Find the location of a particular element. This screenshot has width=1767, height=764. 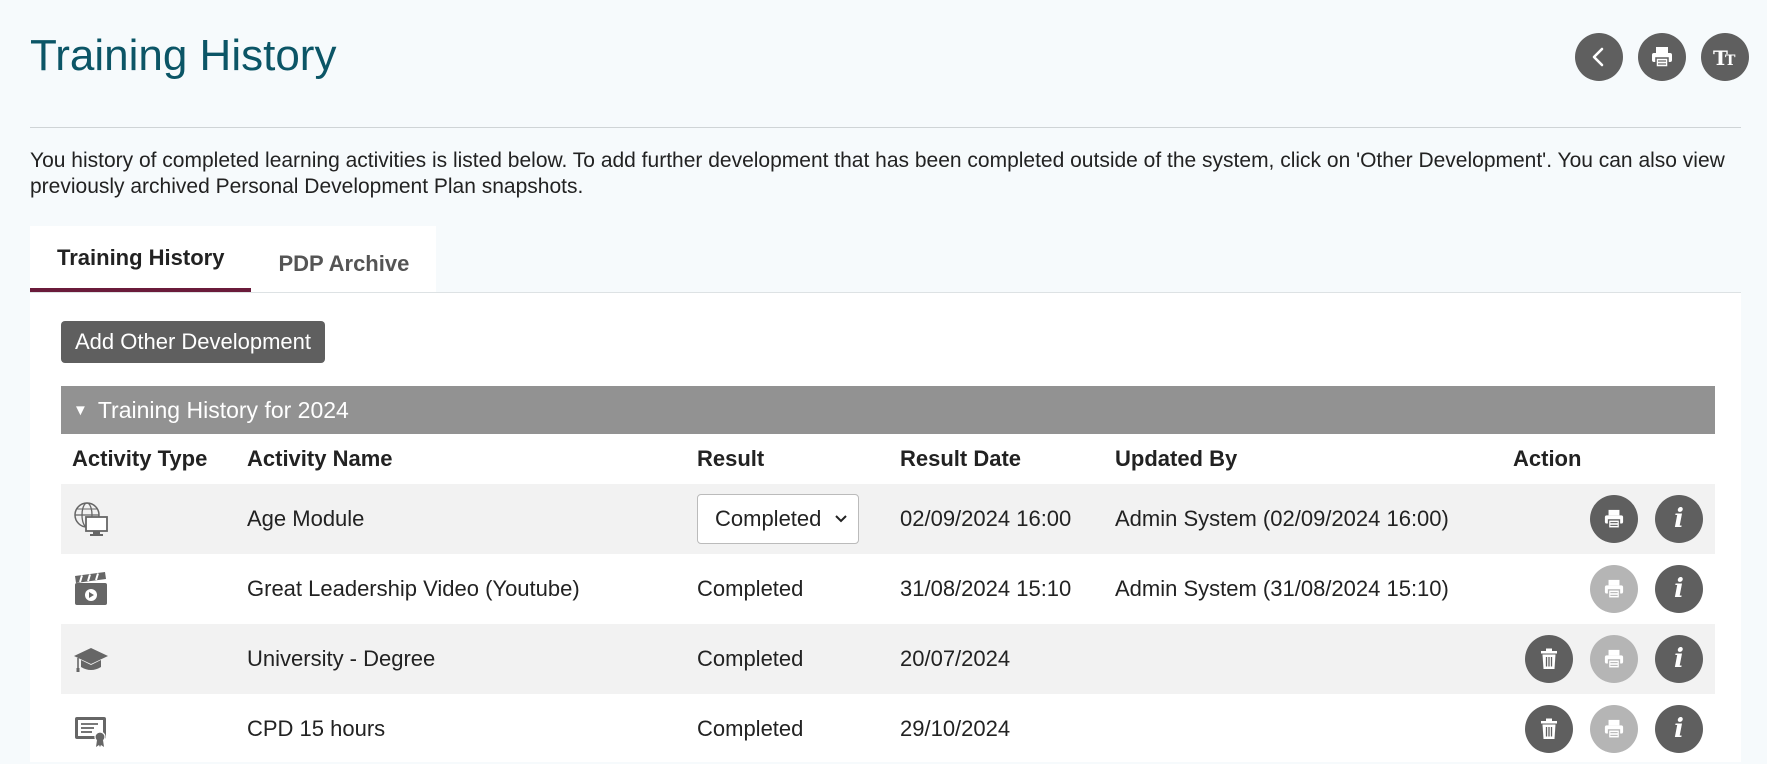

text-size-button: TT is located at coordinates (1725, 57).